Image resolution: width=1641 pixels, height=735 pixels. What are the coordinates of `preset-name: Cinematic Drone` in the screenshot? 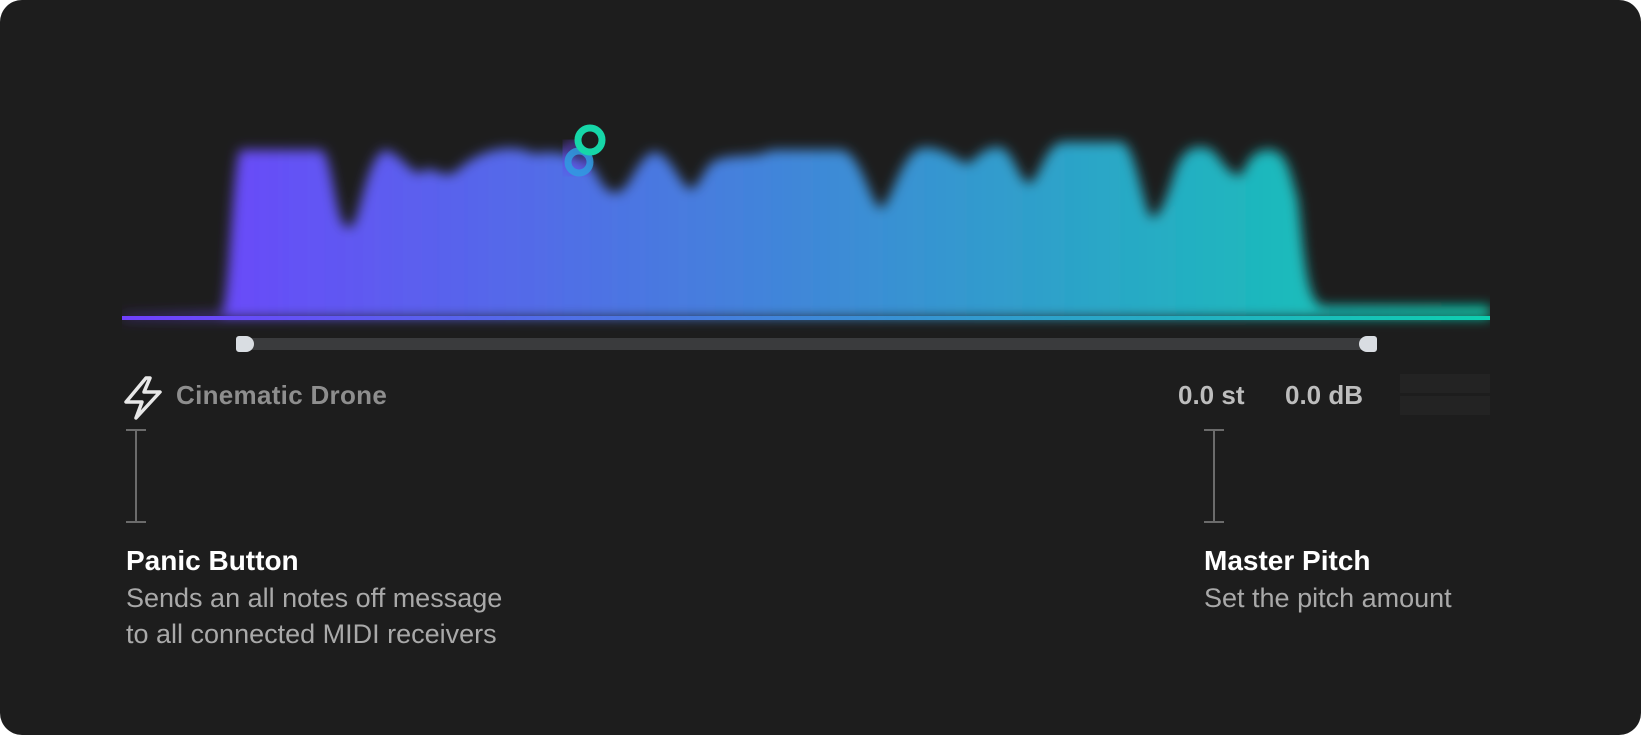 It's located at (281, 395).